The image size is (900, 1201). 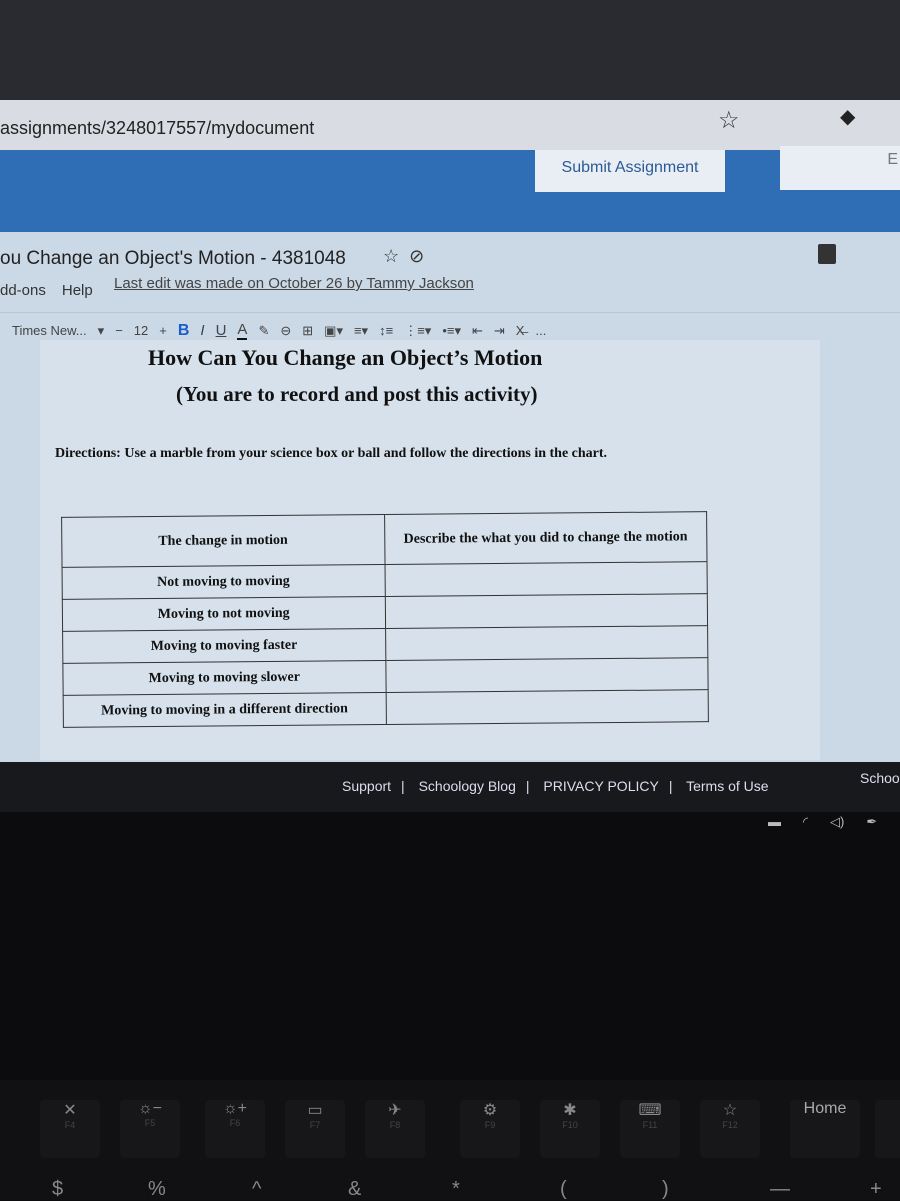 What do you see at coordinates (520, 330) in the screenshot?
I see `clear-formatting-icon: X̶` at bounding box center [520, 330].